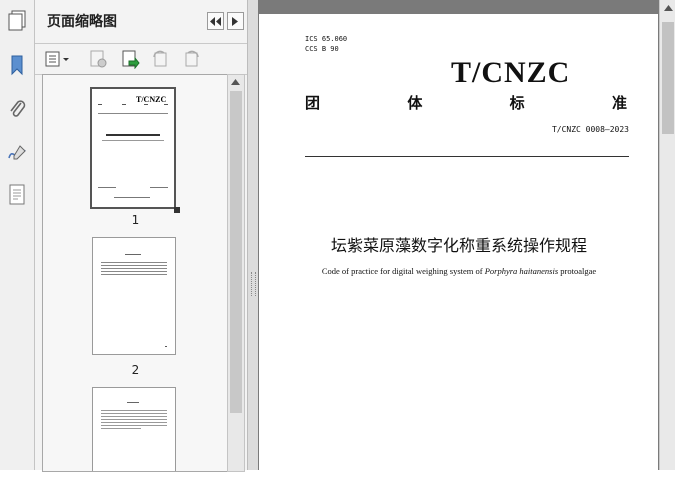  I want to click on standard-type: 团 体 标 准, so click(466, 102).